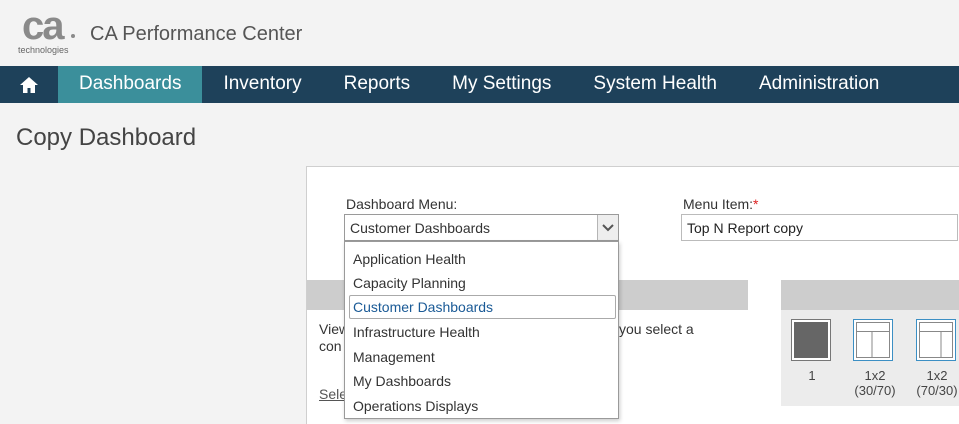 The width and height of the screenshot is (959, 424). I want to click on nav-item-dashboards: Dashboards, so click(130, 84).